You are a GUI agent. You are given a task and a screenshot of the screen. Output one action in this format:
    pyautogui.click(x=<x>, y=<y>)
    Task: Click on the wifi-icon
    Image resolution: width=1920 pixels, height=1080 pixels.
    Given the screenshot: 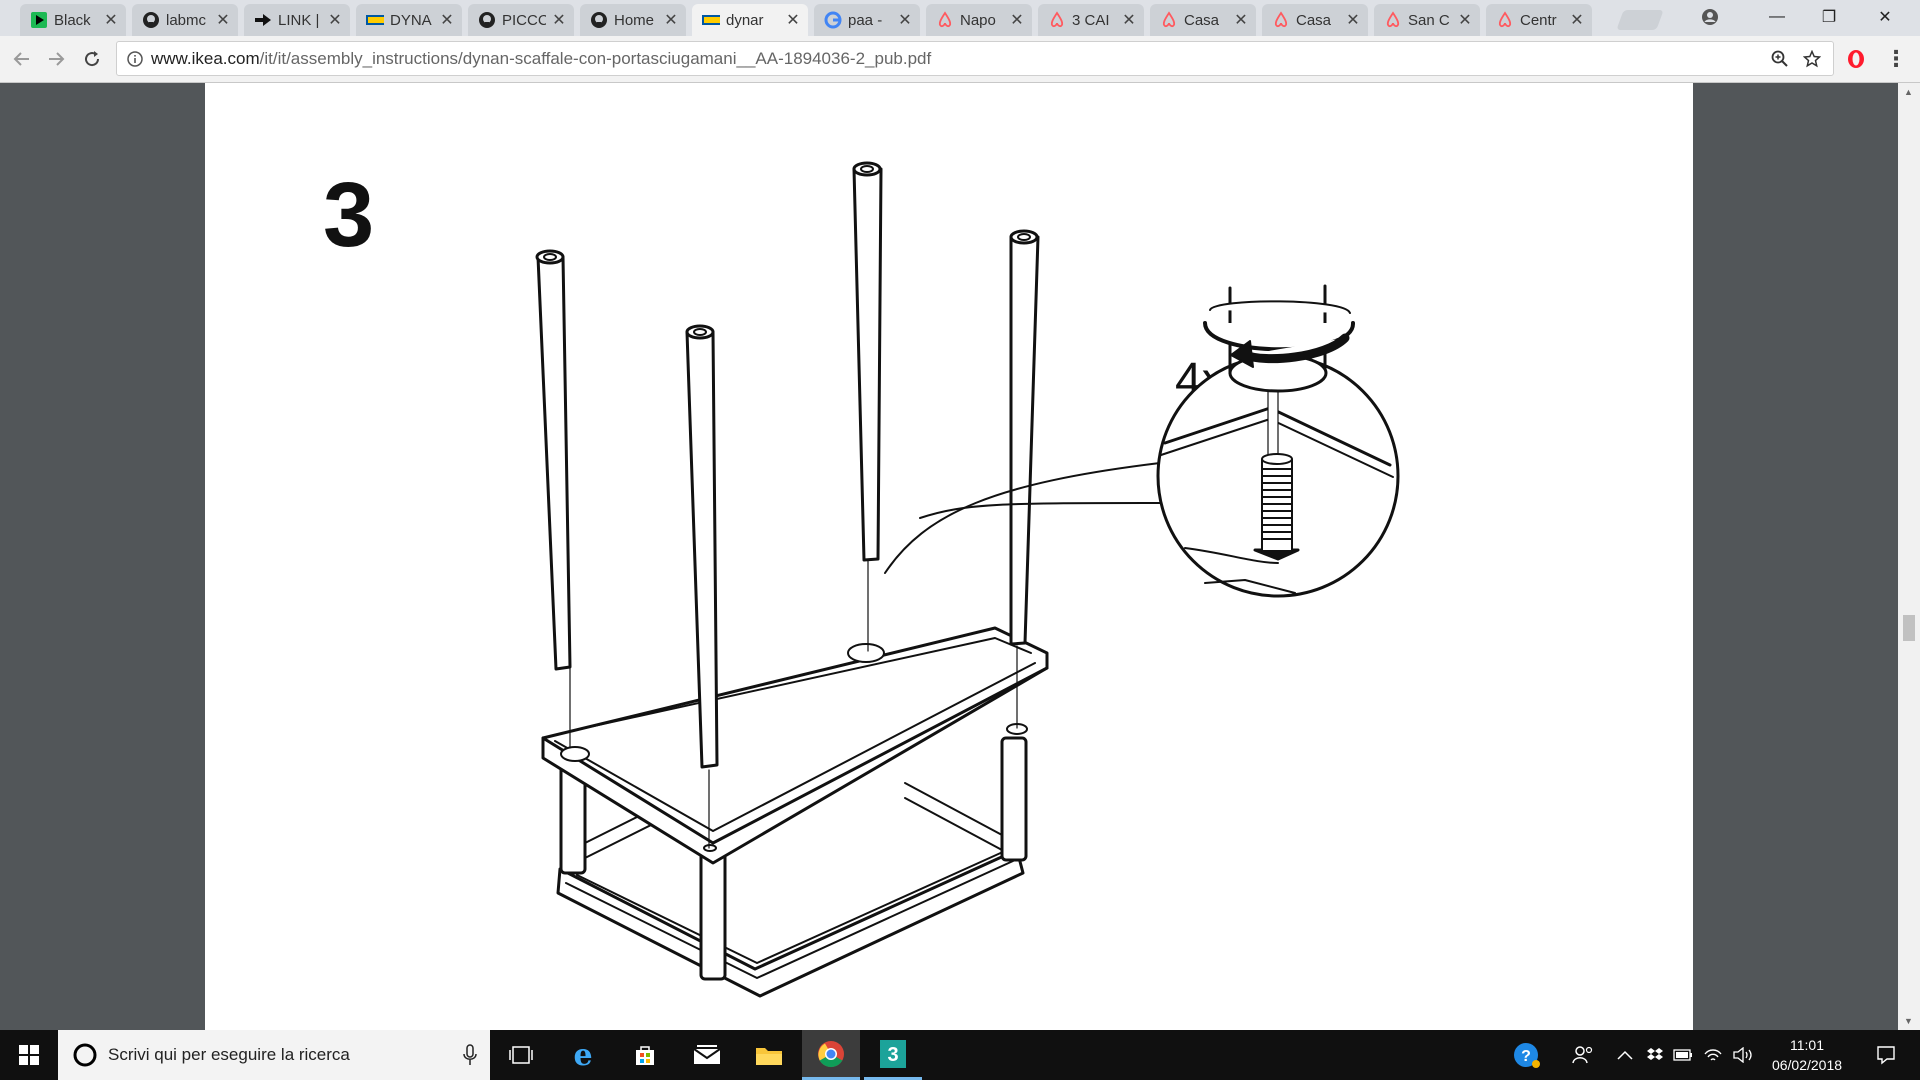 What is the action you would take?
    pyautogui.click(x=1713, y=1055)
    